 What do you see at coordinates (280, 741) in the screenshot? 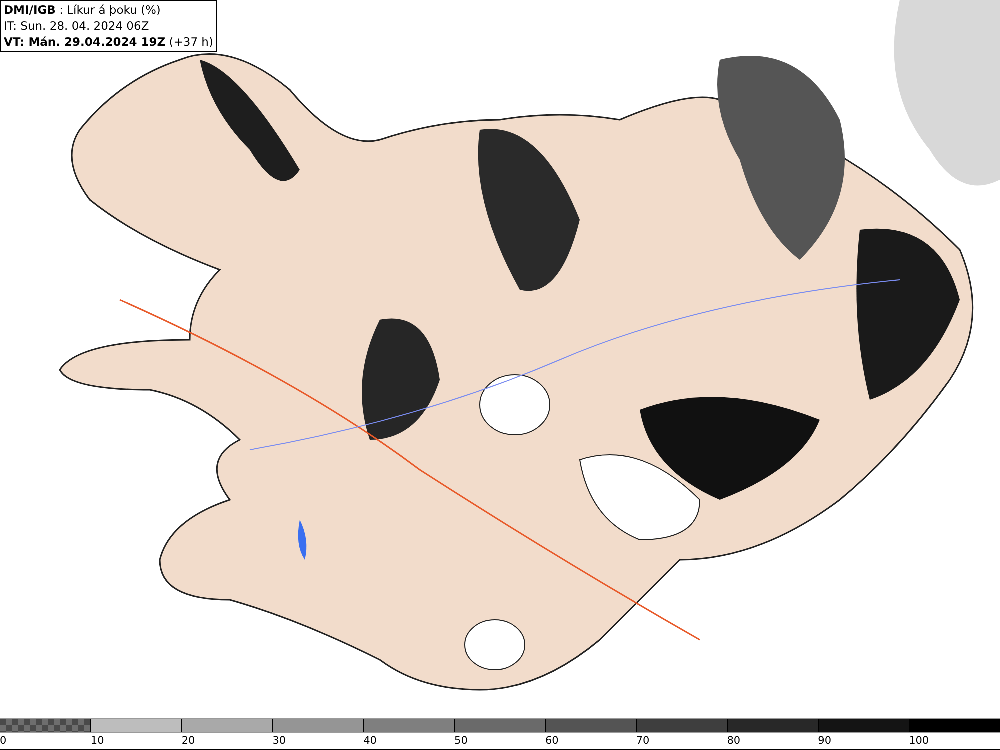
I see `legend-label: 30` at bounding box center [280, 741].